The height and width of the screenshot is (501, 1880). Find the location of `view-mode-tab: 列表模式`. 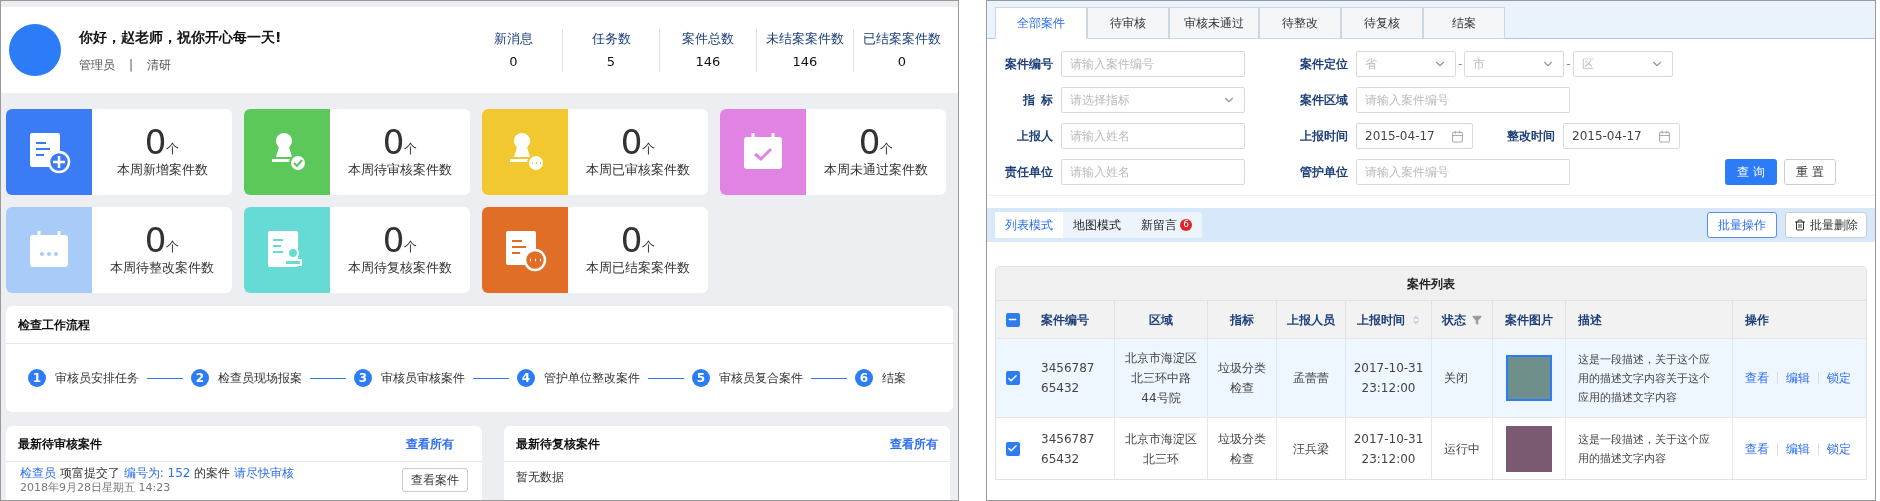

view-mode-tab: 列表模式 is located at coordinates (1029, 225).